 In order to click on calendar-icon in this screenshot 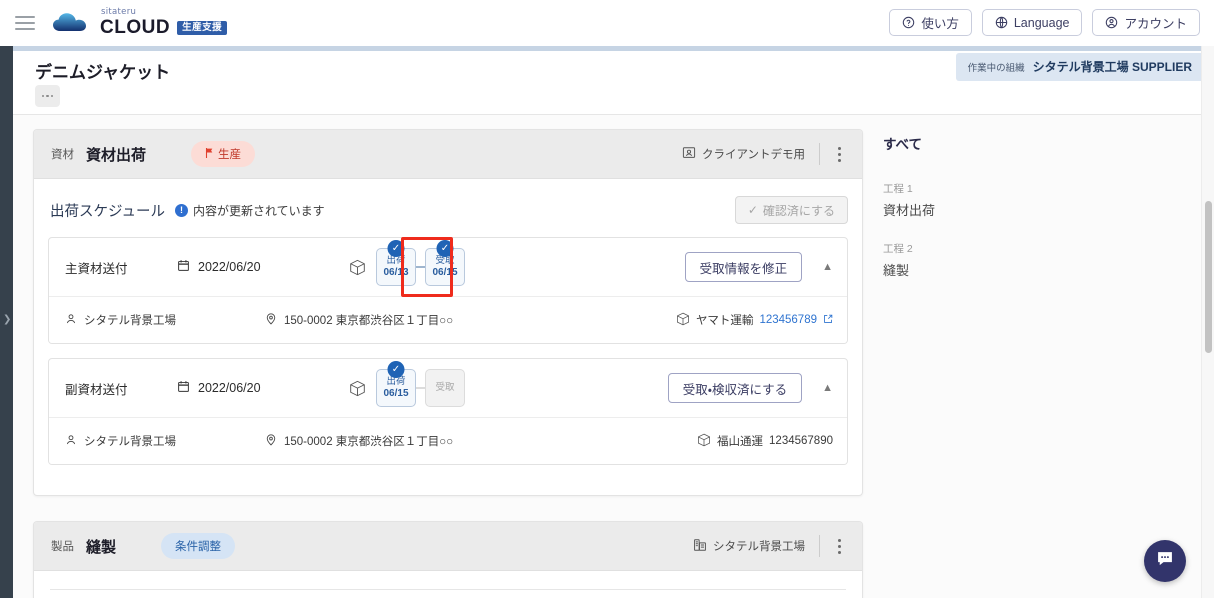, I will do `click(183, 388)`.